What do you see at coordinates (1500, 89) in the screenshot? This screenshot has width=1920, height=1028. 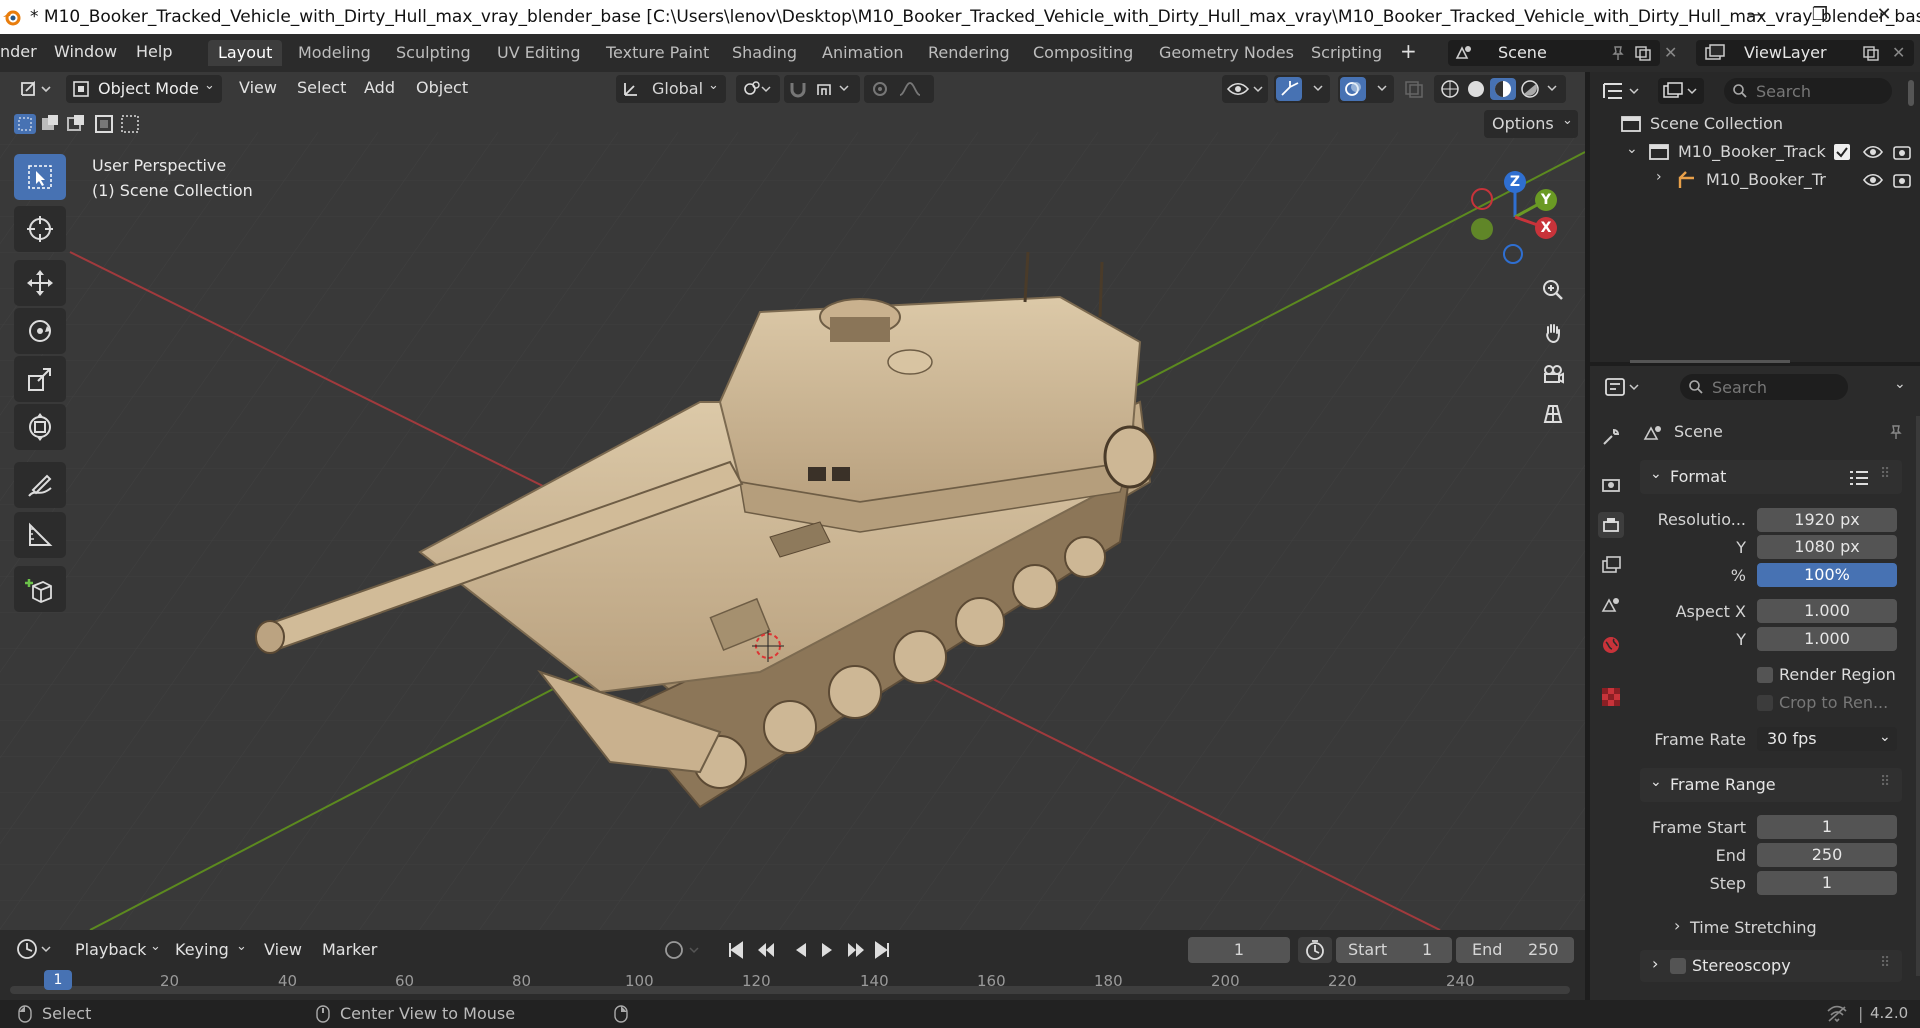 I see `shading-mode-buttons` at bounding box center [1500, 89].